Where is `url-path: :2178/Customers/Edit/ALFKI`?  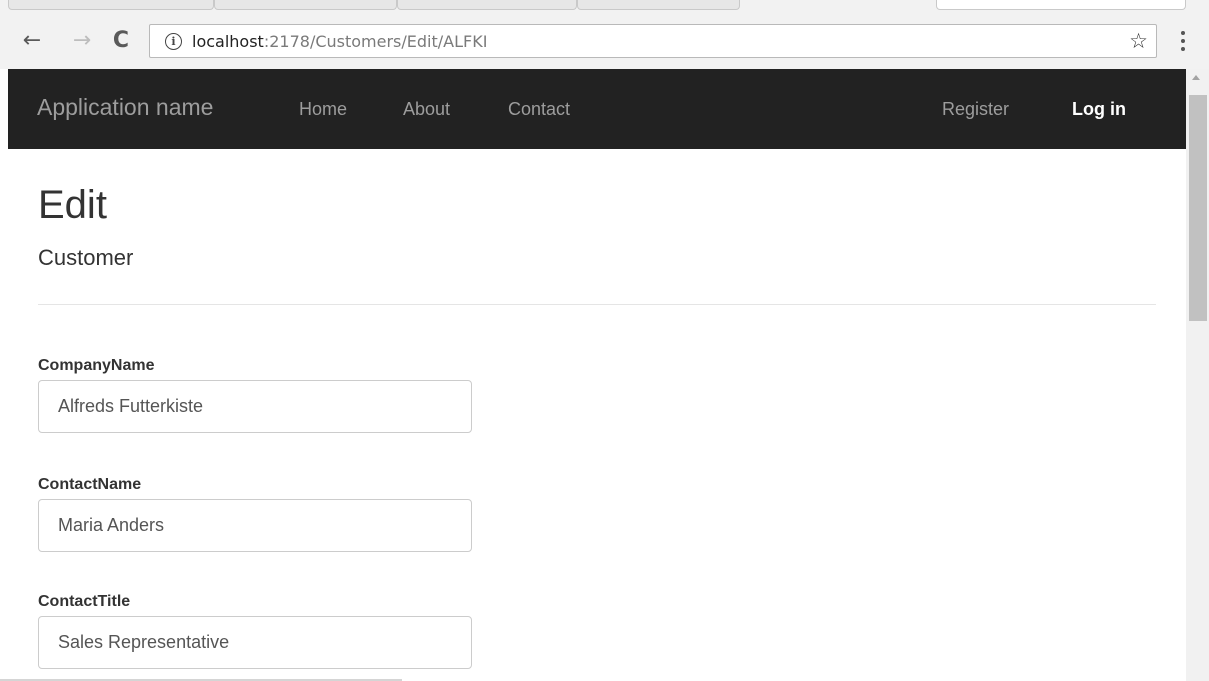 url-path: :2178/Customers/Edit/ALFKI is located at coordinates (375, 41).